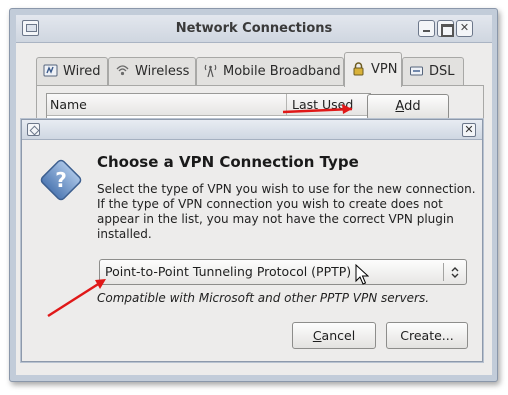 The height and width of the screenshot is (395, 508). Describe the element at coordinates (252, 130) in the screenshot. I see `dialog-titlebar: ✕` at that location.